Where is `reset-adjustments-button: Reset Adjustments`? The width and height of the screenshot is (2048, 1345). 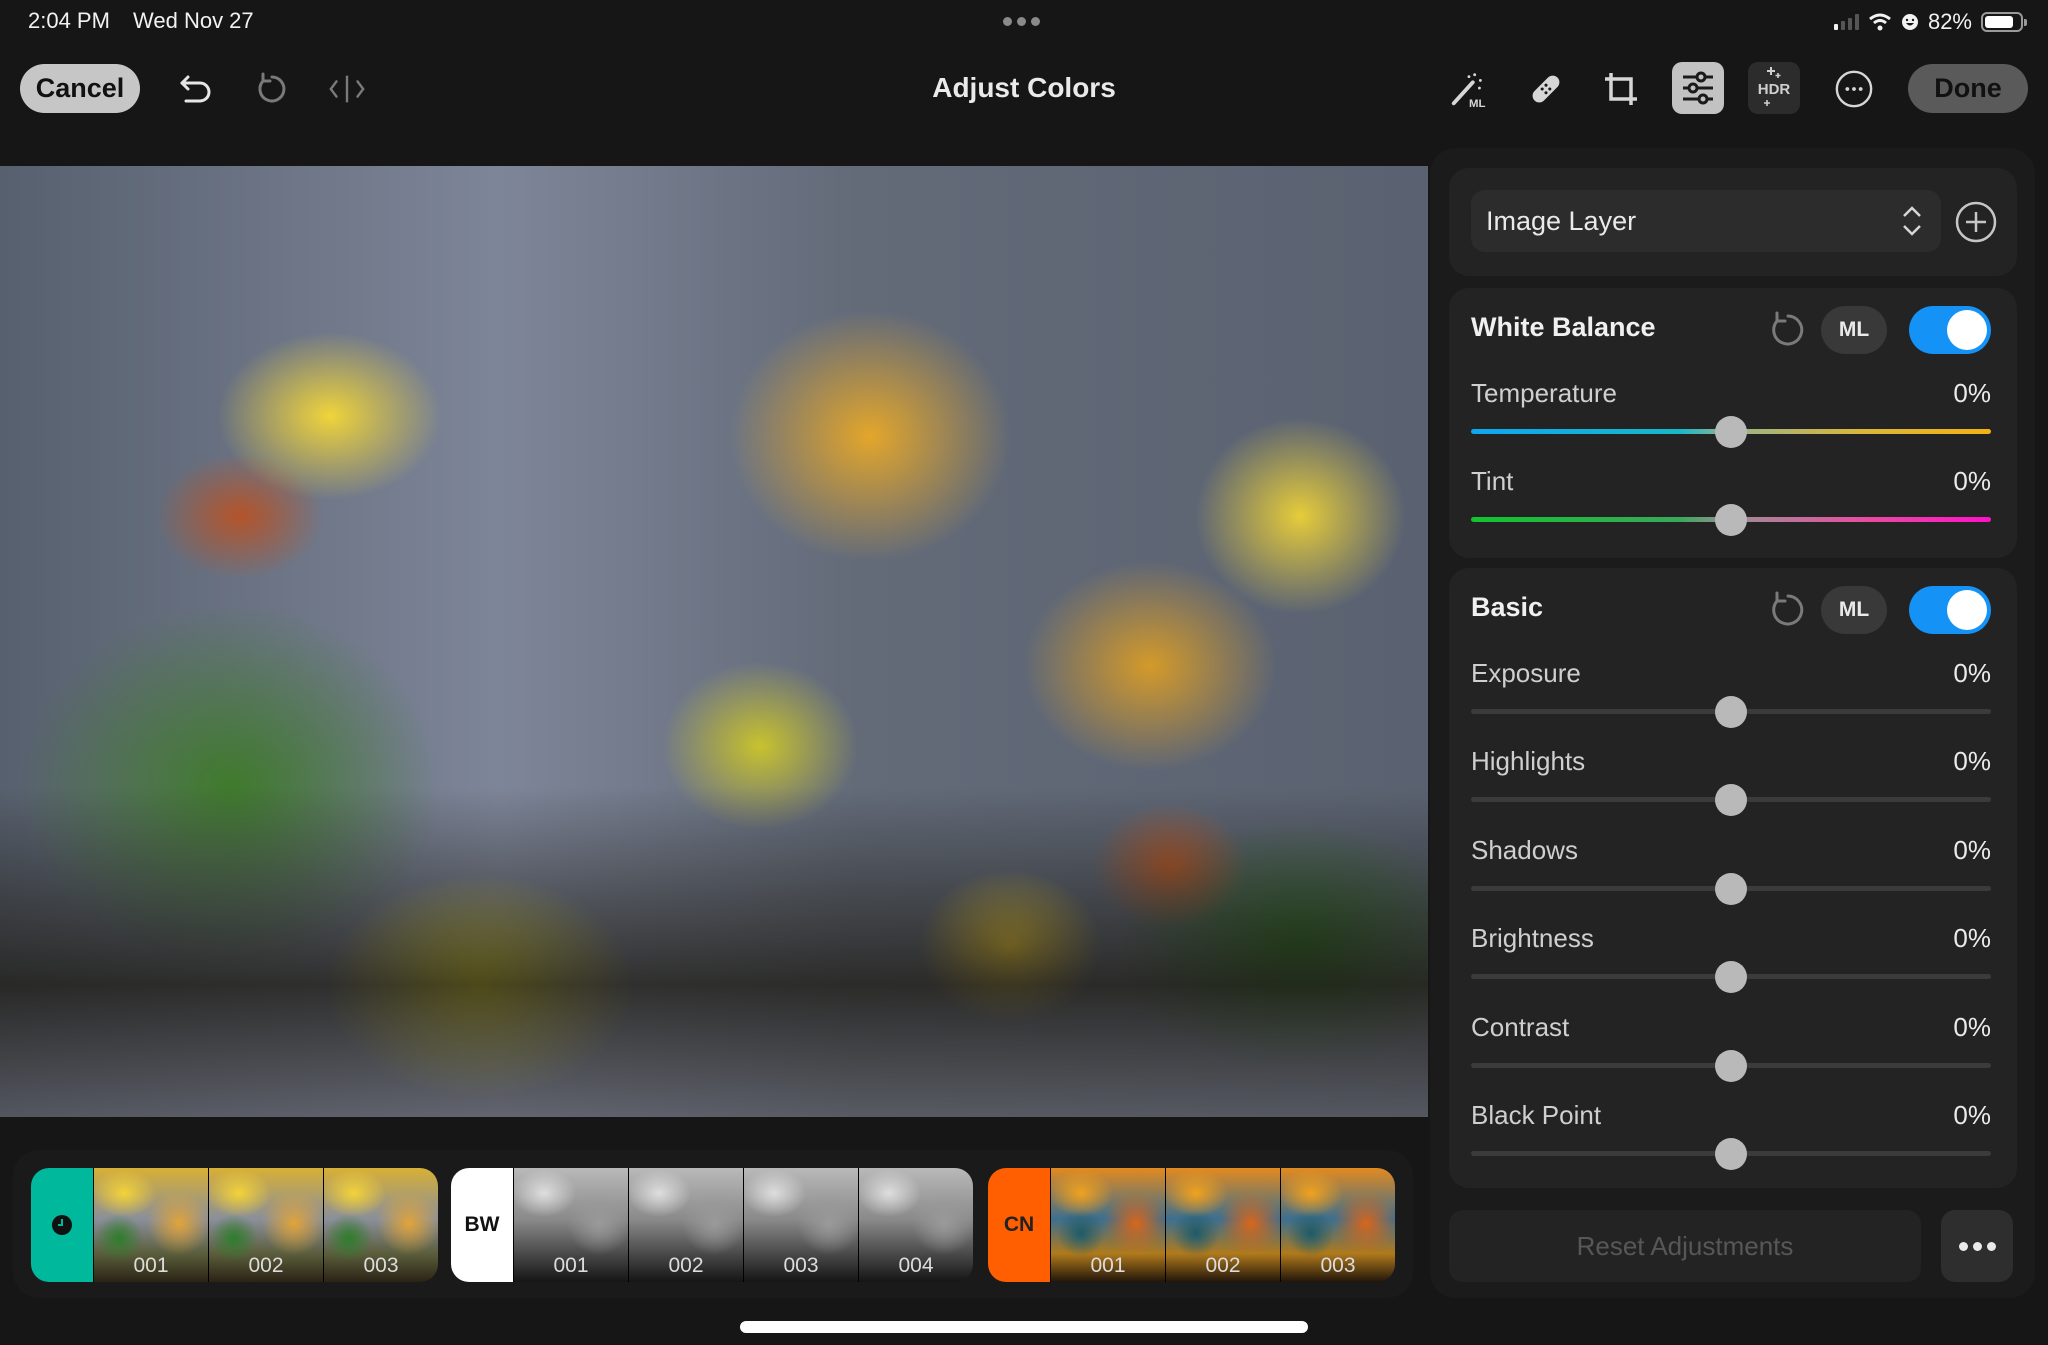 reset-adjustments-button: Reset Adjustments is located at coordinates (1685, 1246).